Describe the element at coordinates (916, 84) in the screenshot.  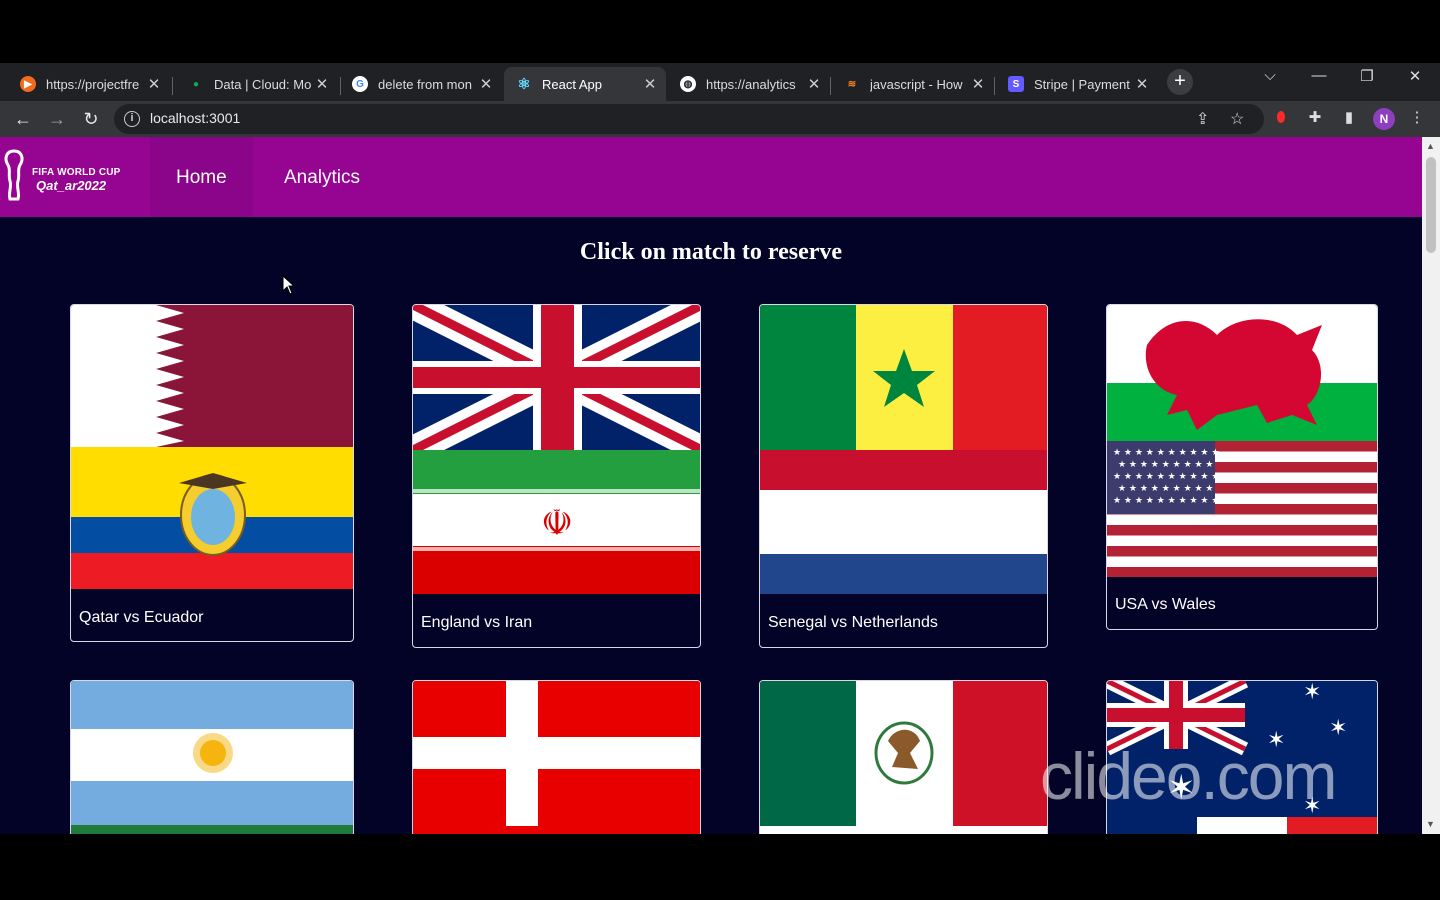
I see `tab-title: javascript - How` at that location.